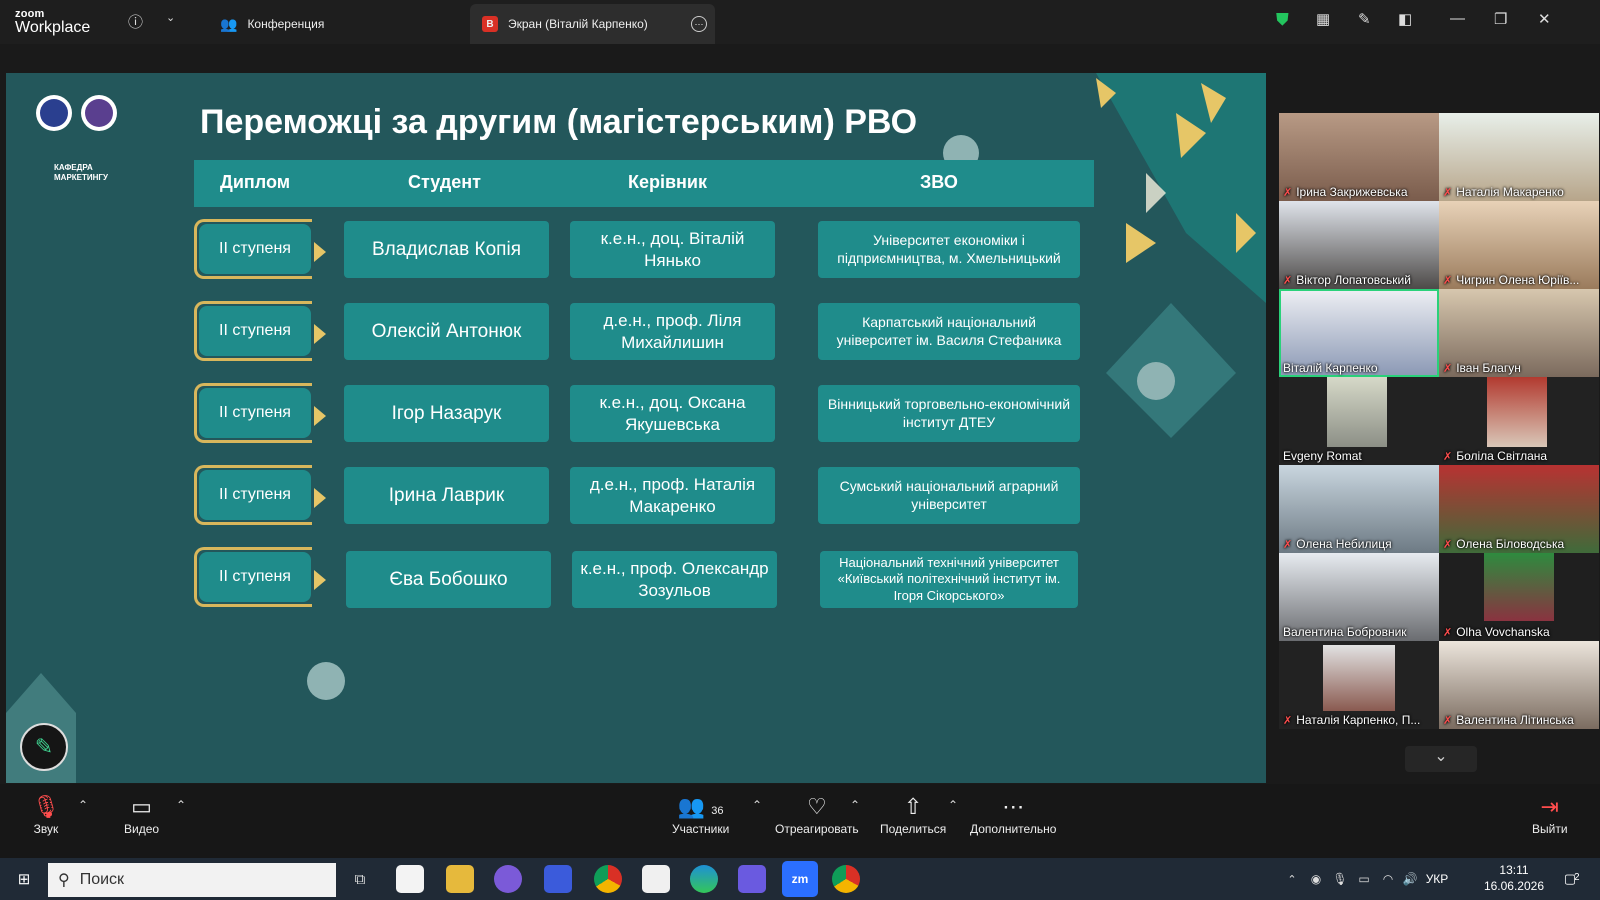 Image resolution: width=1600 pixels, height=900 pixels. I want to click on app-icon, so click(752, 879).